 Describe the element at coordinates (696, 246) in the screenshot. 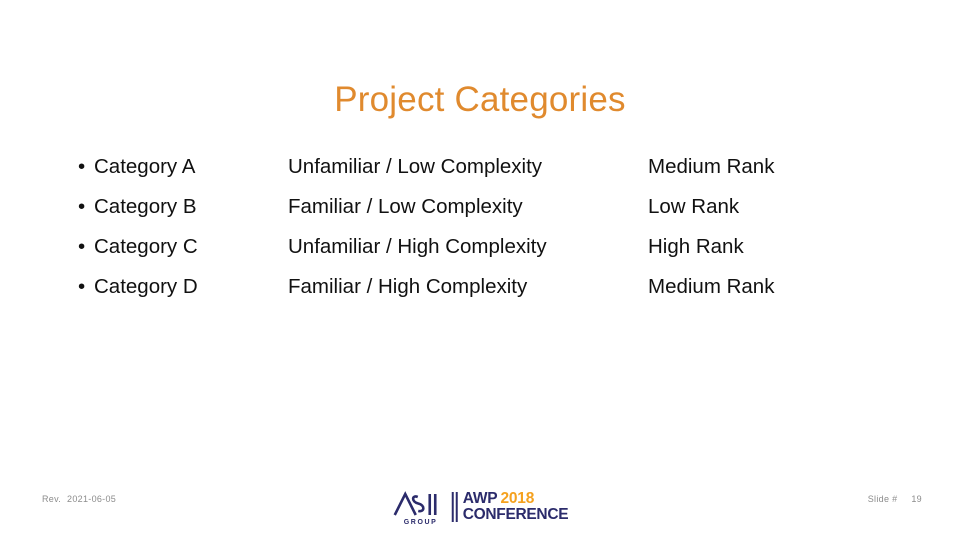

I see `rank-item: High Rank` at that location.